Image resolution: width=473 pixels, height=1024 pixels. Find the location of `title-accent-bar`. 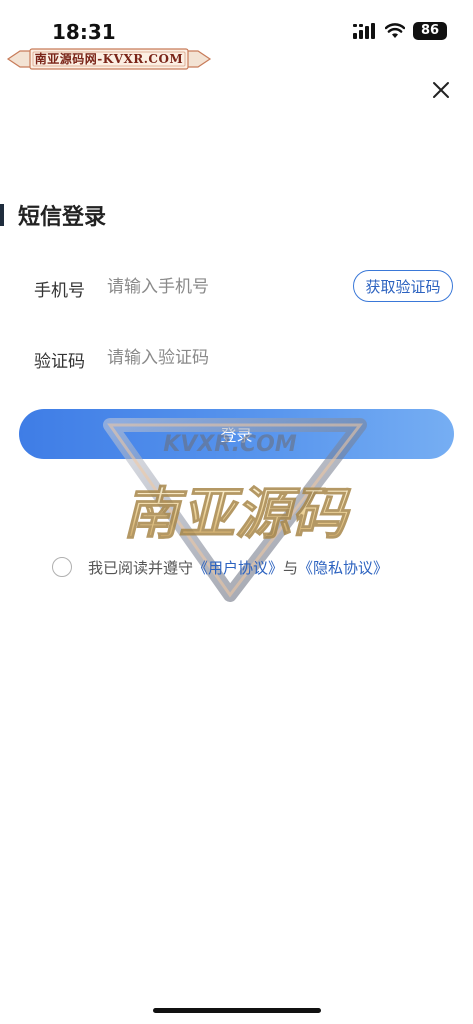

title-accent-bar is located at coordinates (2, 215).